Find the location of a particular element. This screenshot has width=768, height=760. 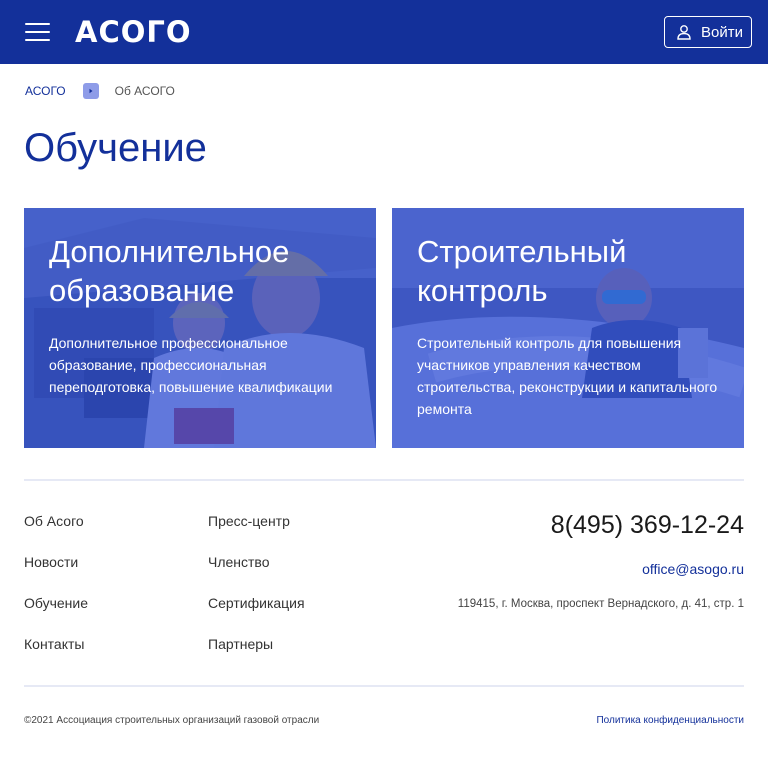

footer-link-education: Обучение is located at coordinates (56, 613).